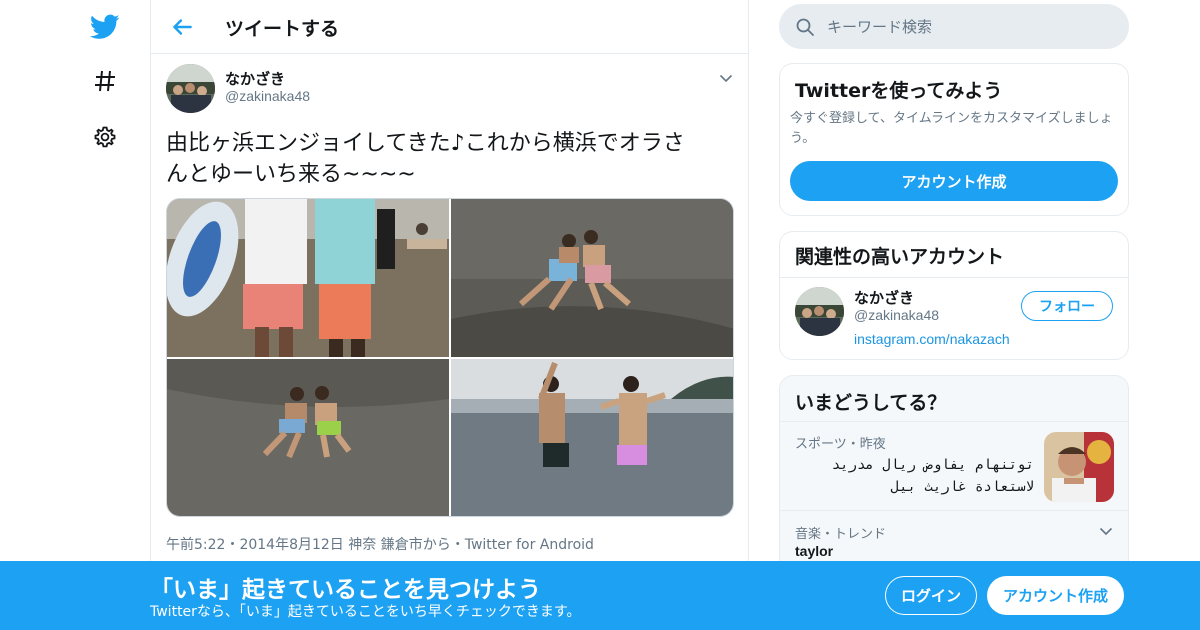 This screenshot has height=630, width=1200. What do you see at coordinates (365, 612) in the screenshot?
I see `banner-subtitle: Twitterなら、「いま」起きていることをいち早くチェックできます。` at bounding box center [365, 612].